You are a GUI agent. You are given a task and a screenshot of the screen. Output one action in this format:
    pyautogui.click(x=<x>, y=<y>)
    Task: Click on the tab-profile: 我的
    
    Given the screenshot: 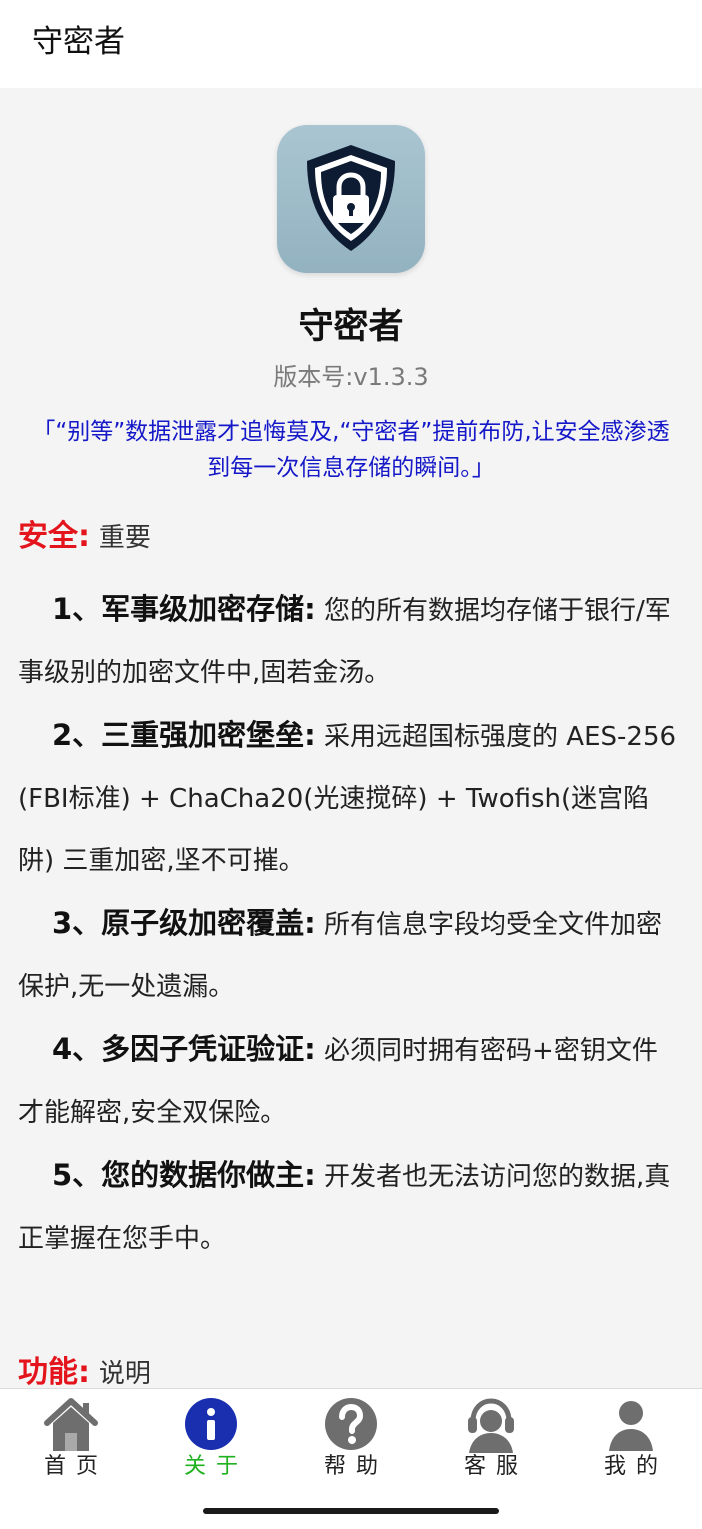 What is the action you would take?
    pyautogui.click(x=631, y=1440)
    